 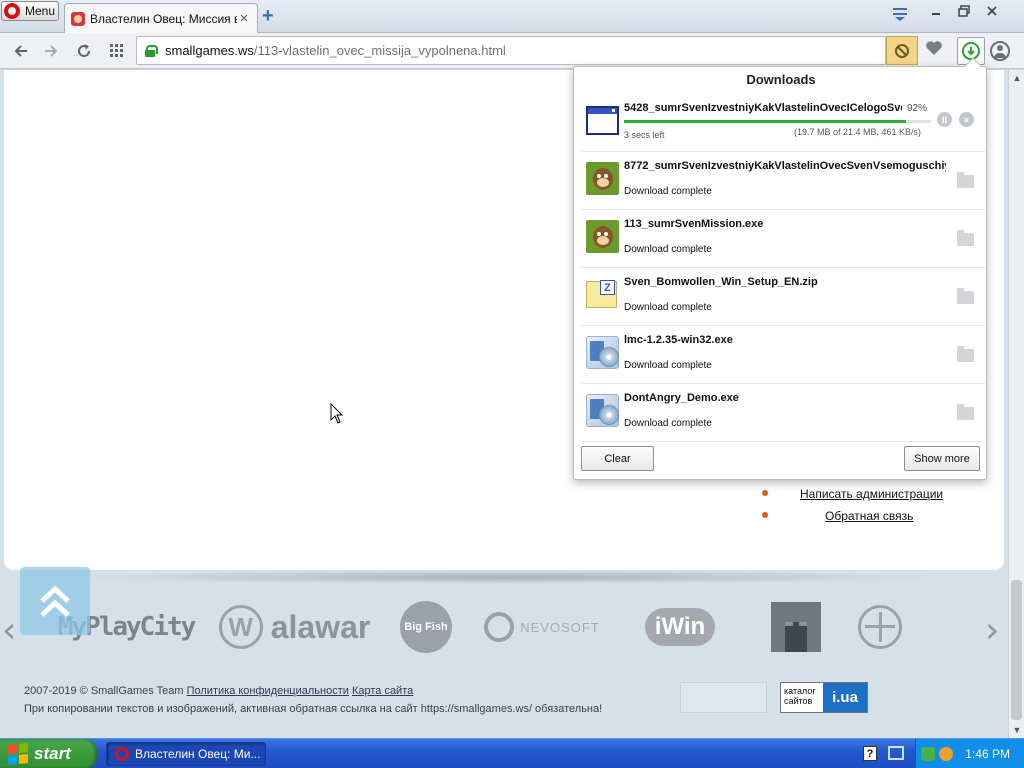 What do you see at coordinates (1016, 650) in the screenshot?
I see `scrollbar-thumb` at bounding box center [1016, 650].